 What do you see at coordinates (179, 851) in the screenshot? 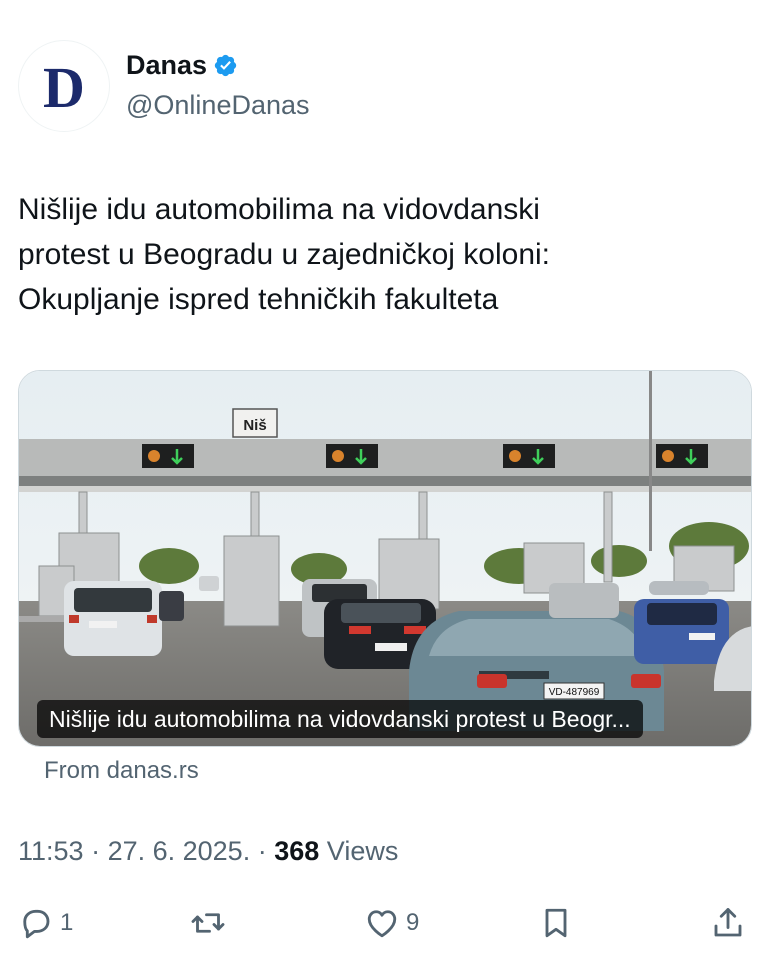
I see `tweet-date: 27. 6. 2025.` at bounding box center [179, 851].